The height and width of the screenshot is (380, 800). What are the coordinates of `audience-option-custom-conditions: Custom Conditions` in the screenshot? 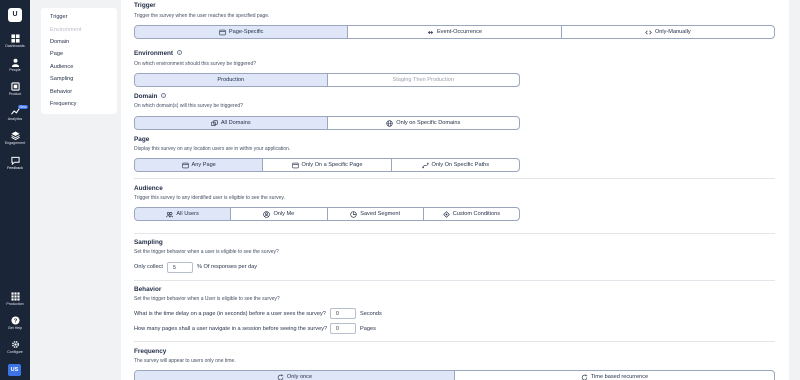 It's located at (471, 214).